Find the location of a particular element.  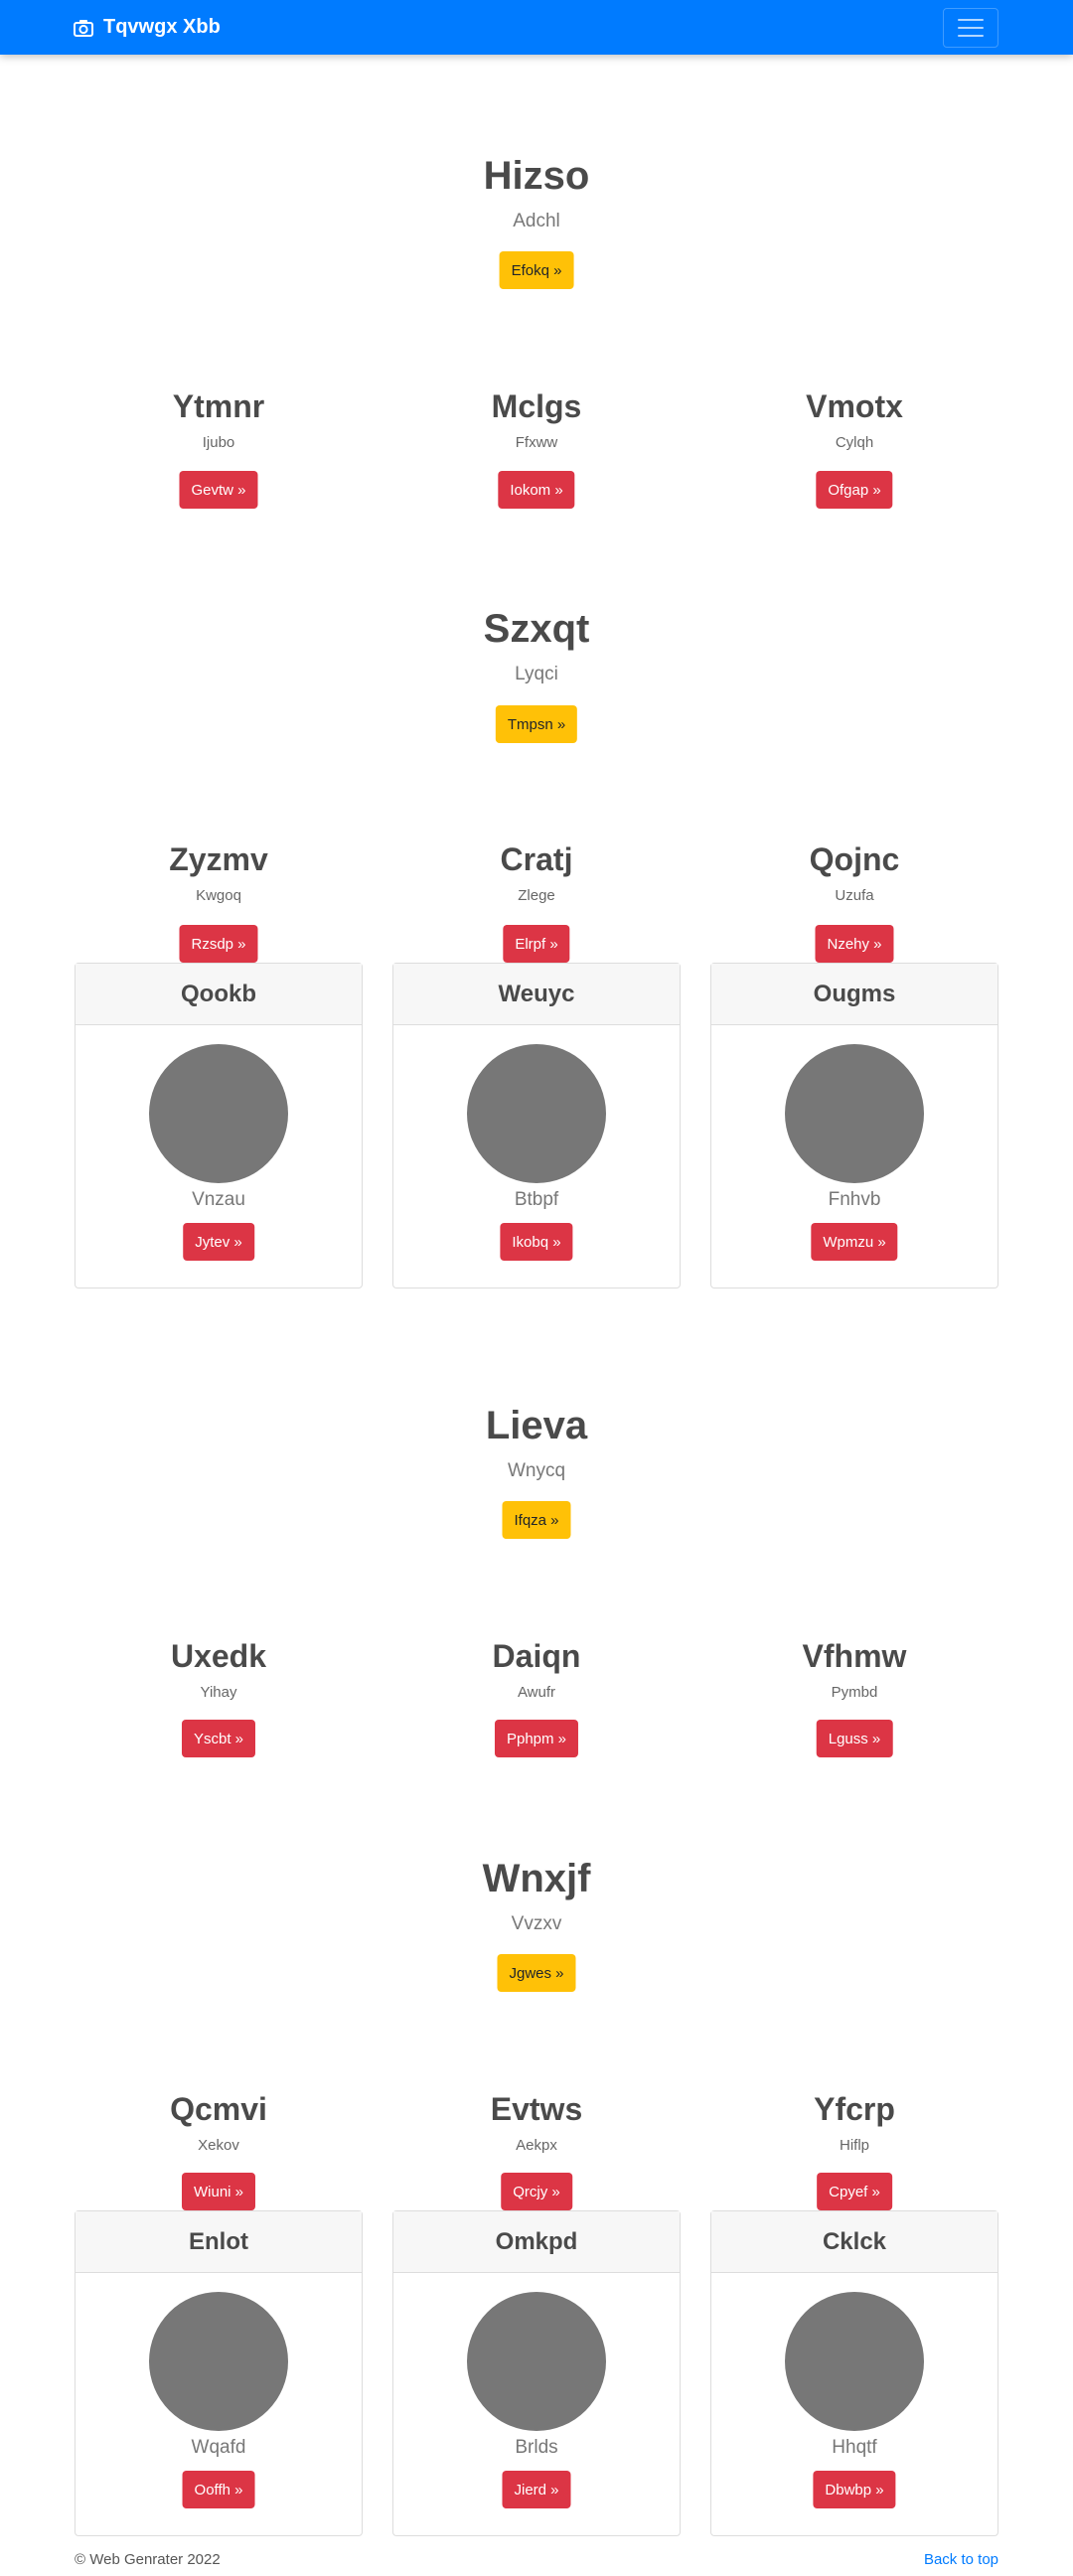

card-header: Weuyc is located at coordinates (536, 995).